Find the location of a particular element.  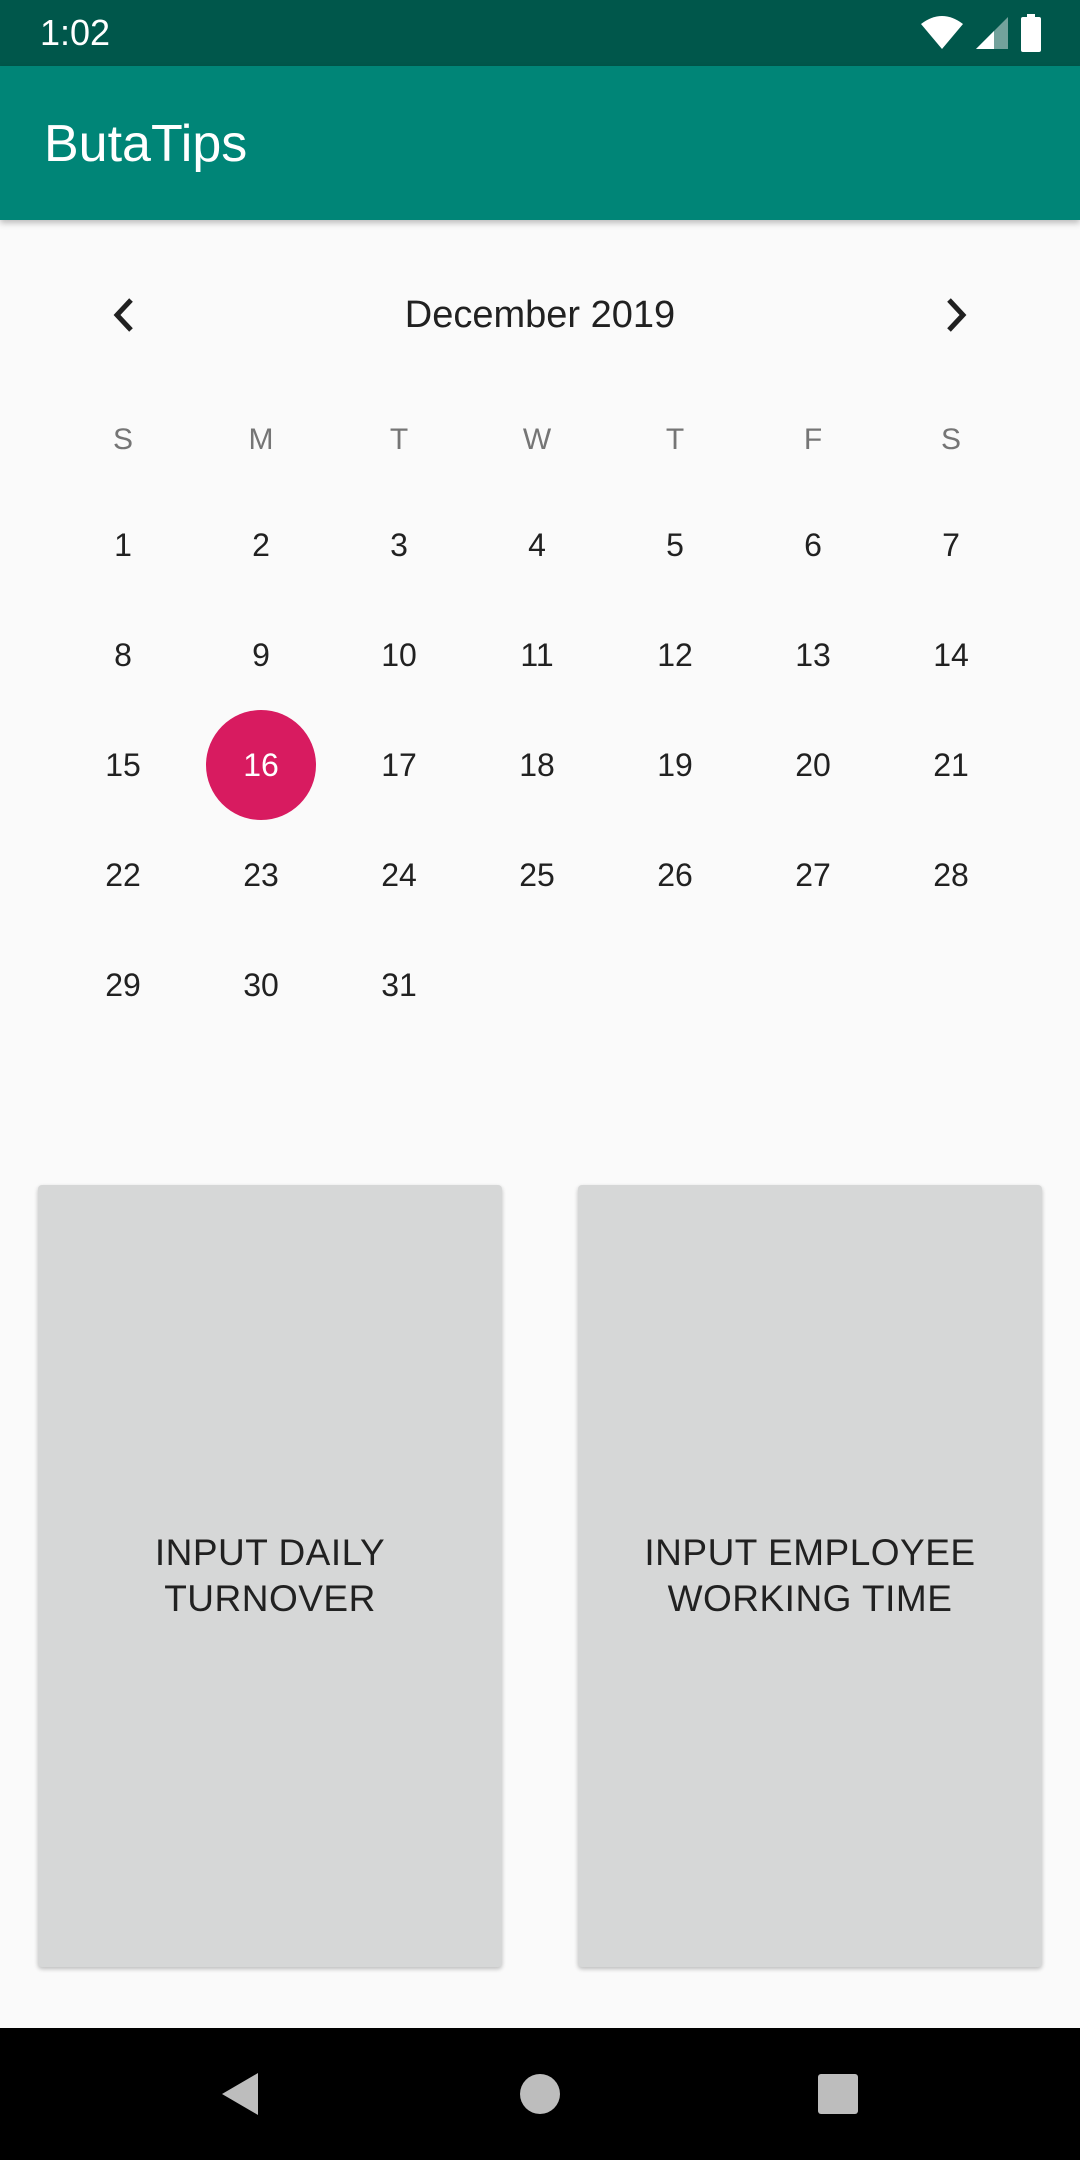

week-row: 1 2 3 4 5 6 7 is located at coordinates (537, 545).